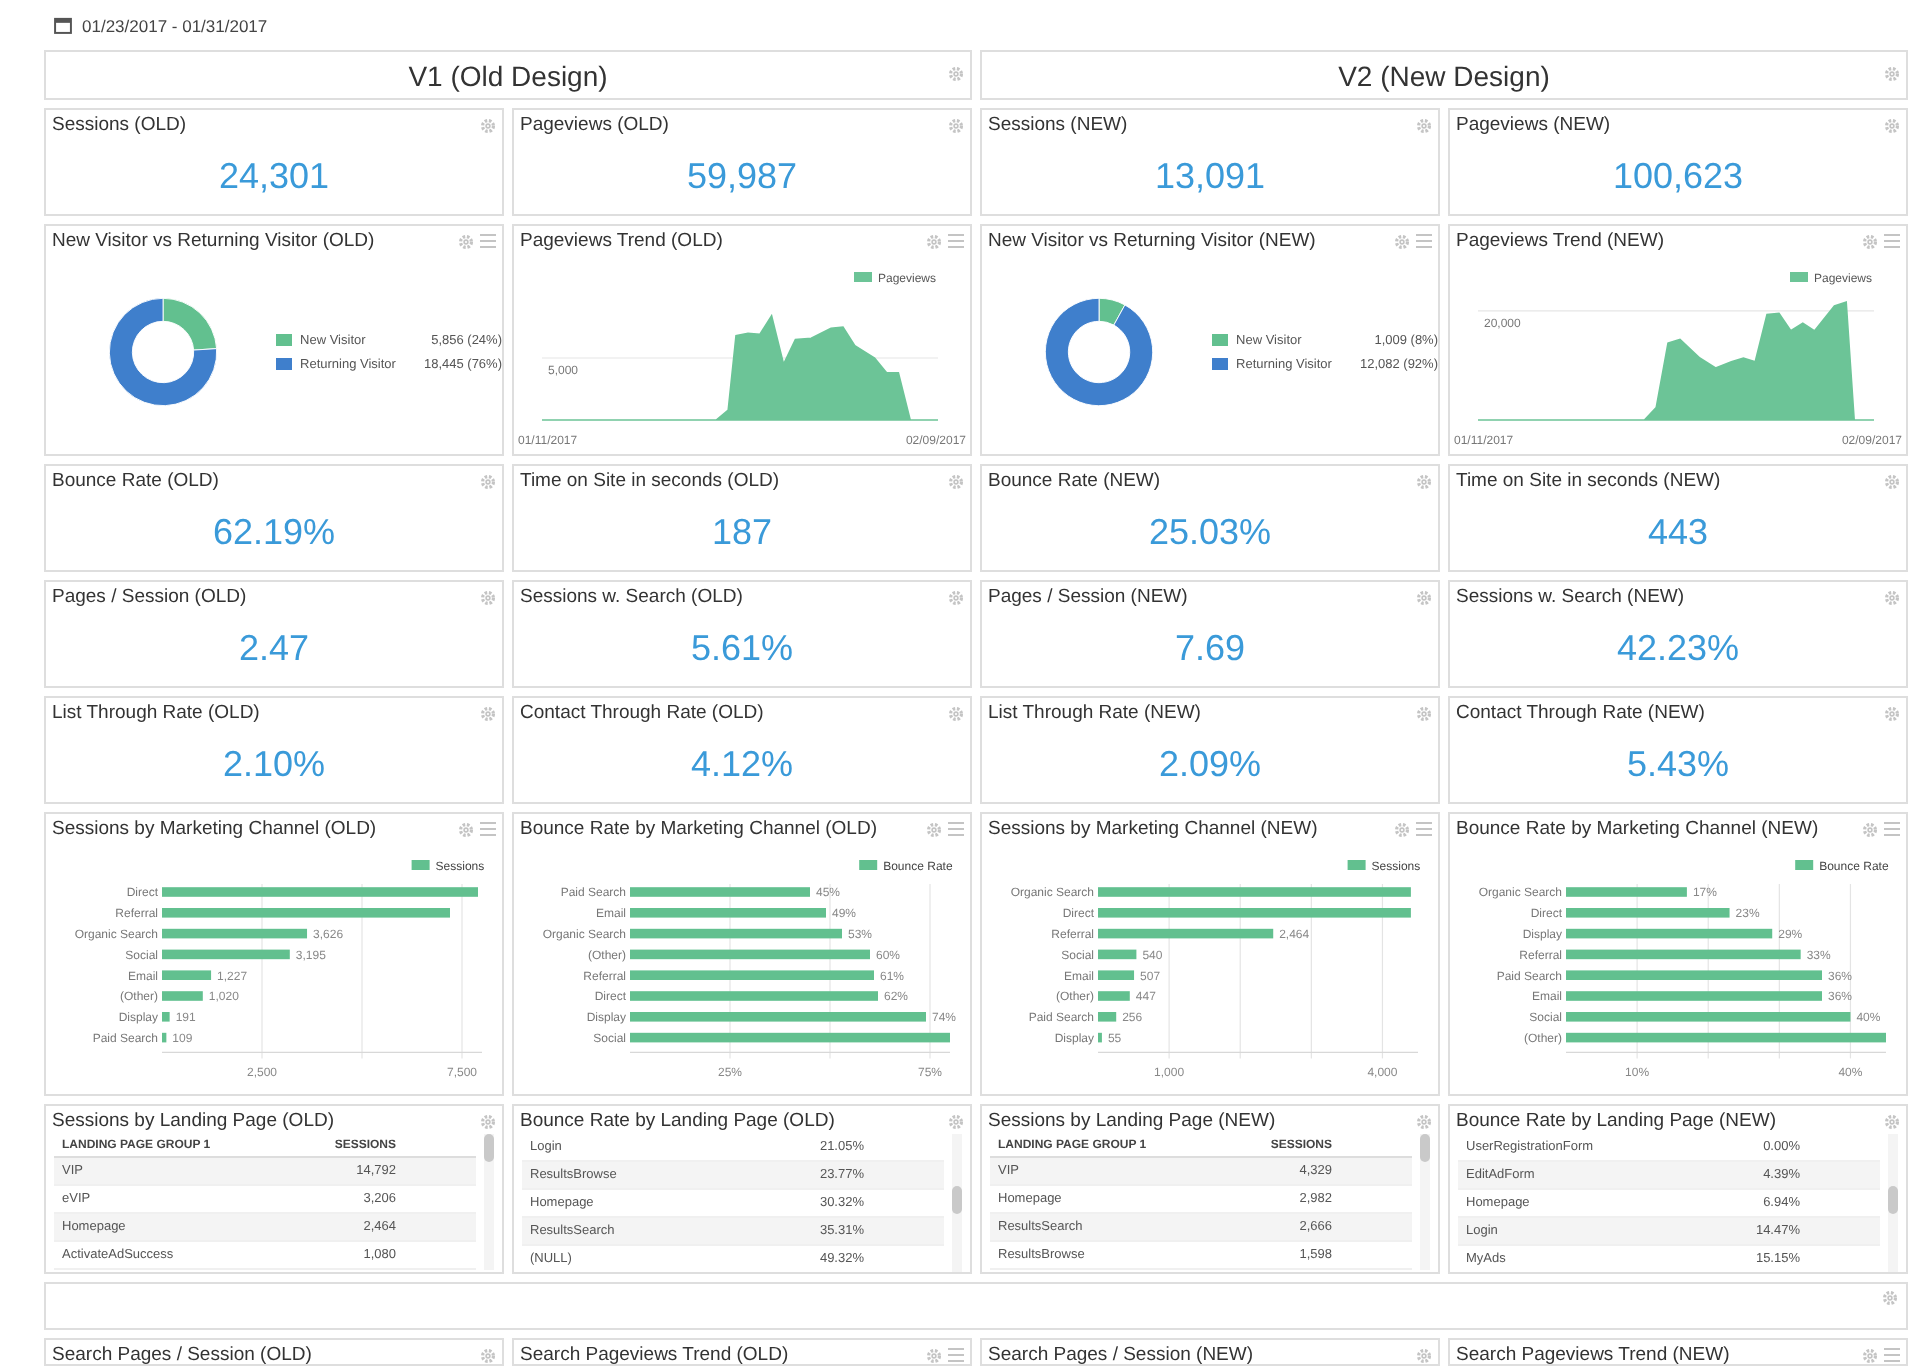 The width and height of the screenshot is (1932, 1366). Describe the element at coordinates (651, 481) in the screenshot. I see `widget-title: Time on Site in seconds (OLD)` at that location.